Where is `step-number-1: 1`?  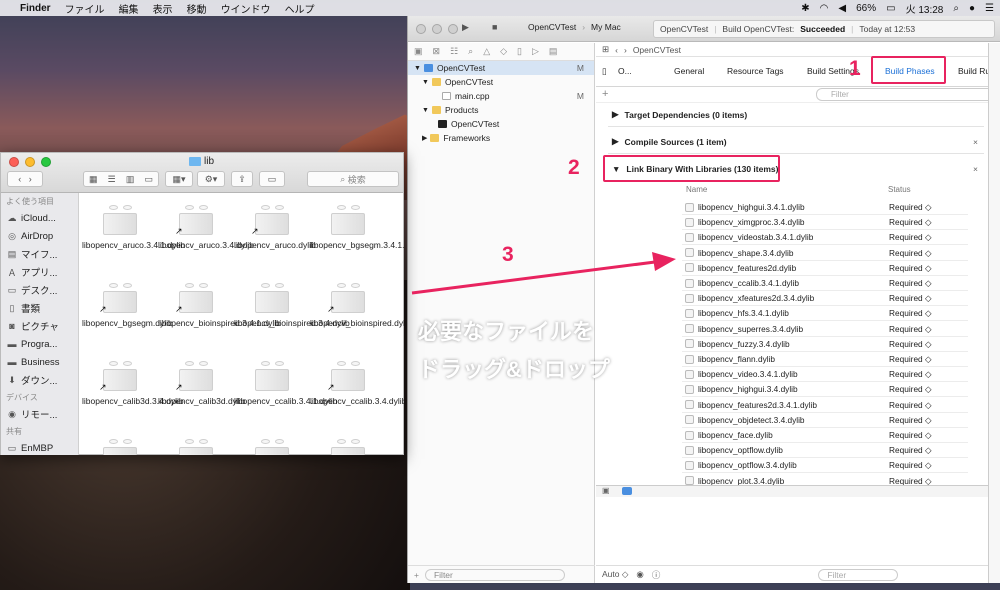
step-number-1: 1 is located at coordinates (855, 68).